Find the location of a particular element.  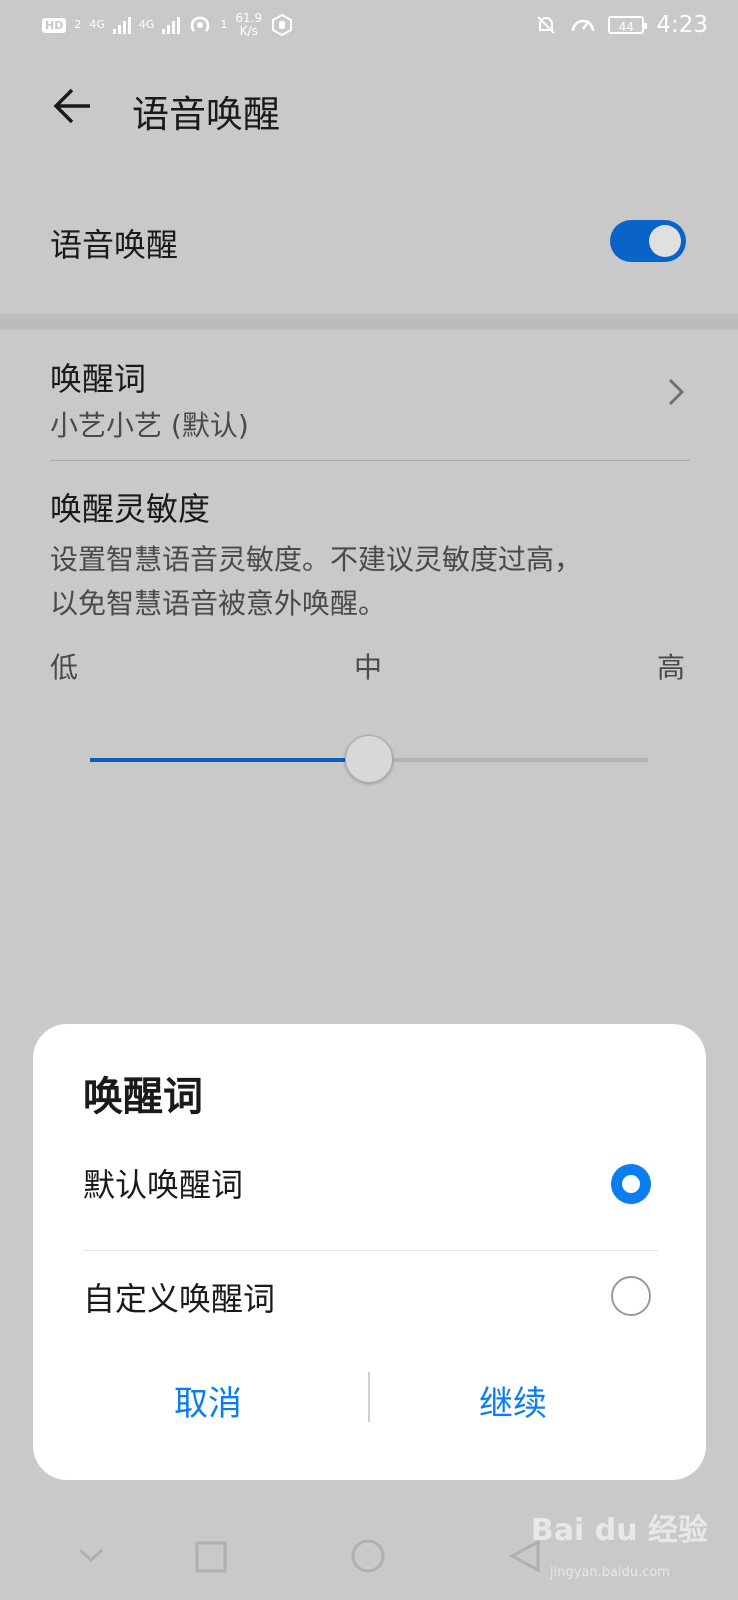

sensitivity-mid-label: 中 is located at coordinates (368, 667).